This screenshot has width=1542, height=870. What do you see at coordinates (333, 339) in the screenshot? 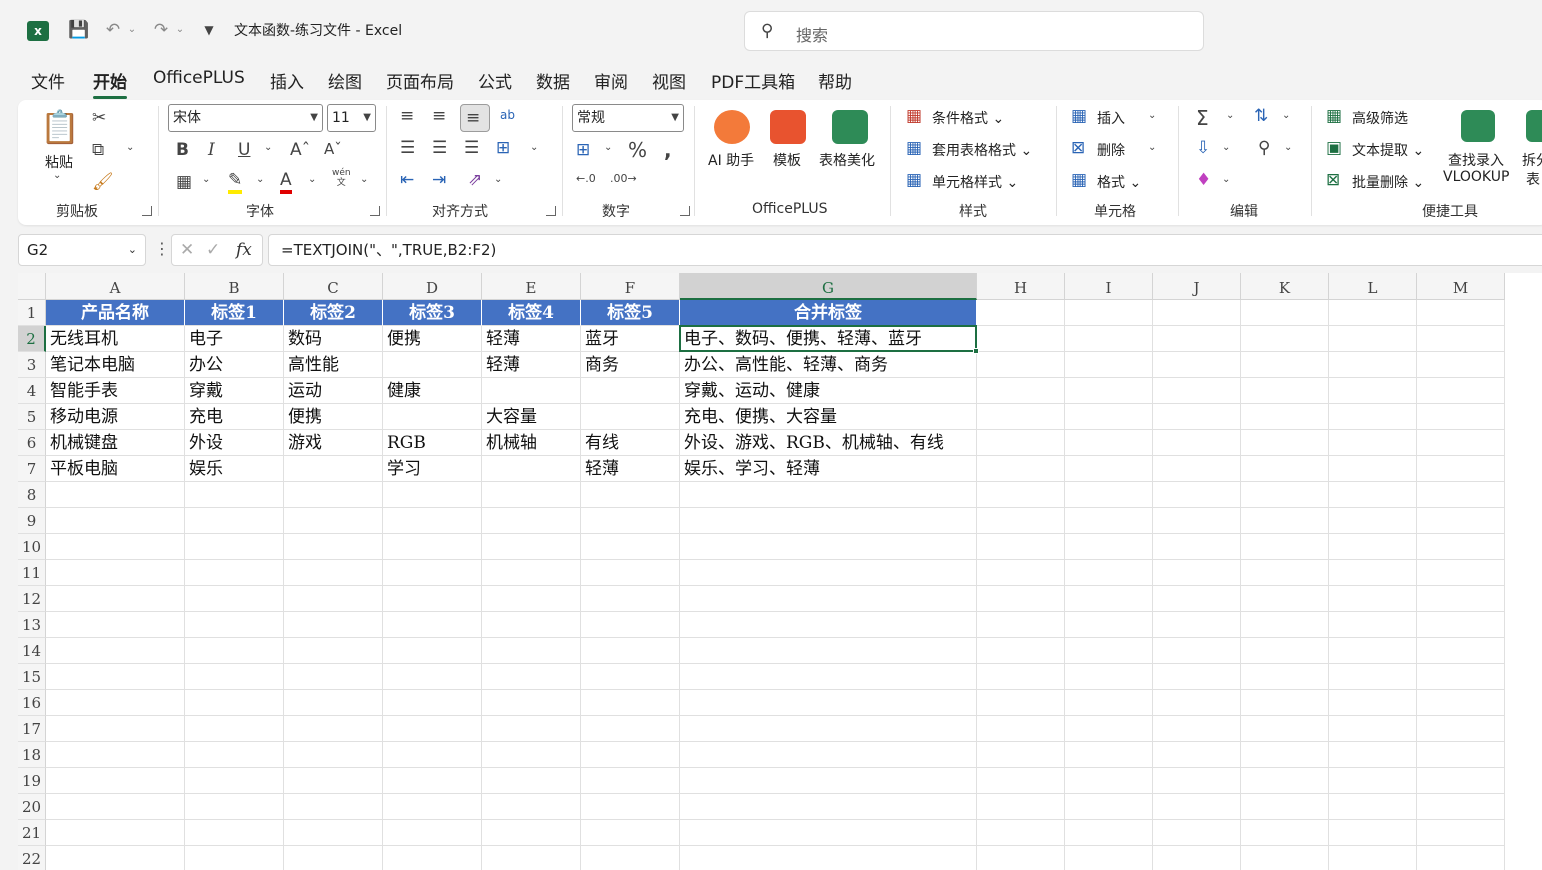
I see `cell-c2: 数码` at bounding box center [333, 339].